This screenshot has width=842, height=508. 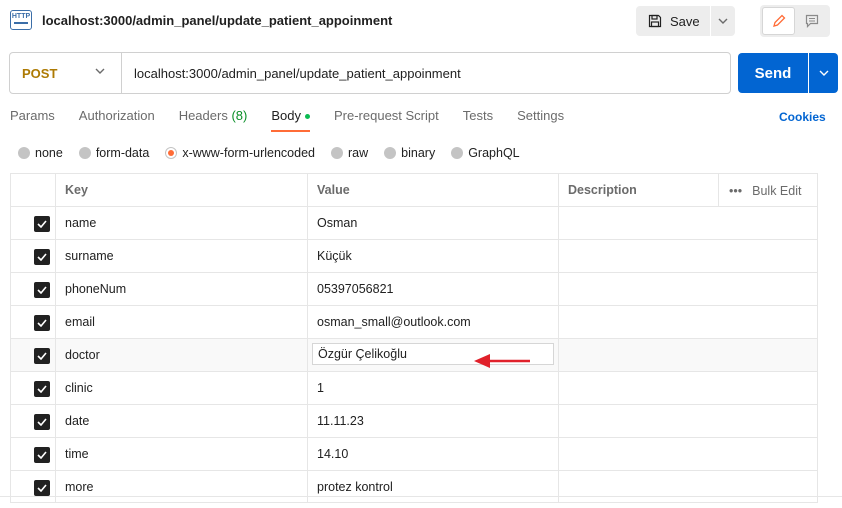 I want to click on radio-form-data: form-data, so click(x=114, y=153).